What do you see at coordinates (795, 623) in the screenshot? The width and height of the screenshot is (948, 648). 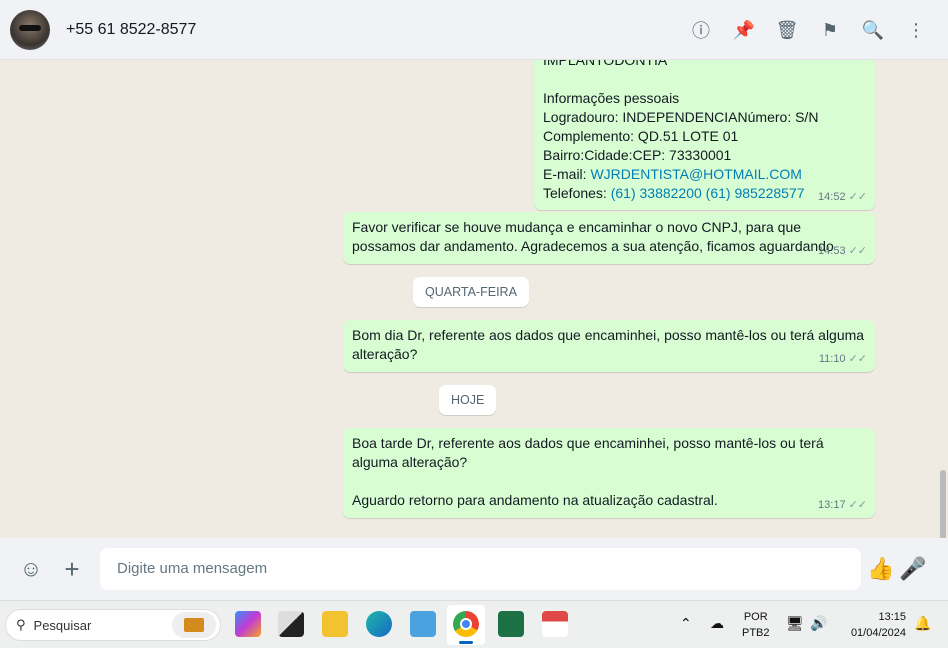 I see `network-icon: 🖥` at bounding box center [795, 623].